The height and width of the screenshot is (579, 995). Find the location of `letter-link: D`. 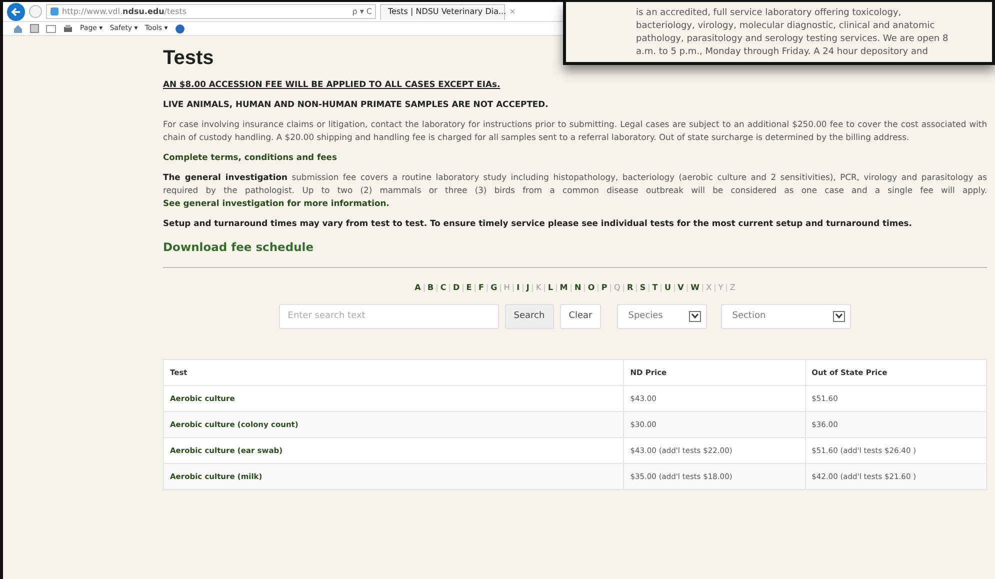

letter-link: D is located at coordinates (456, 288).